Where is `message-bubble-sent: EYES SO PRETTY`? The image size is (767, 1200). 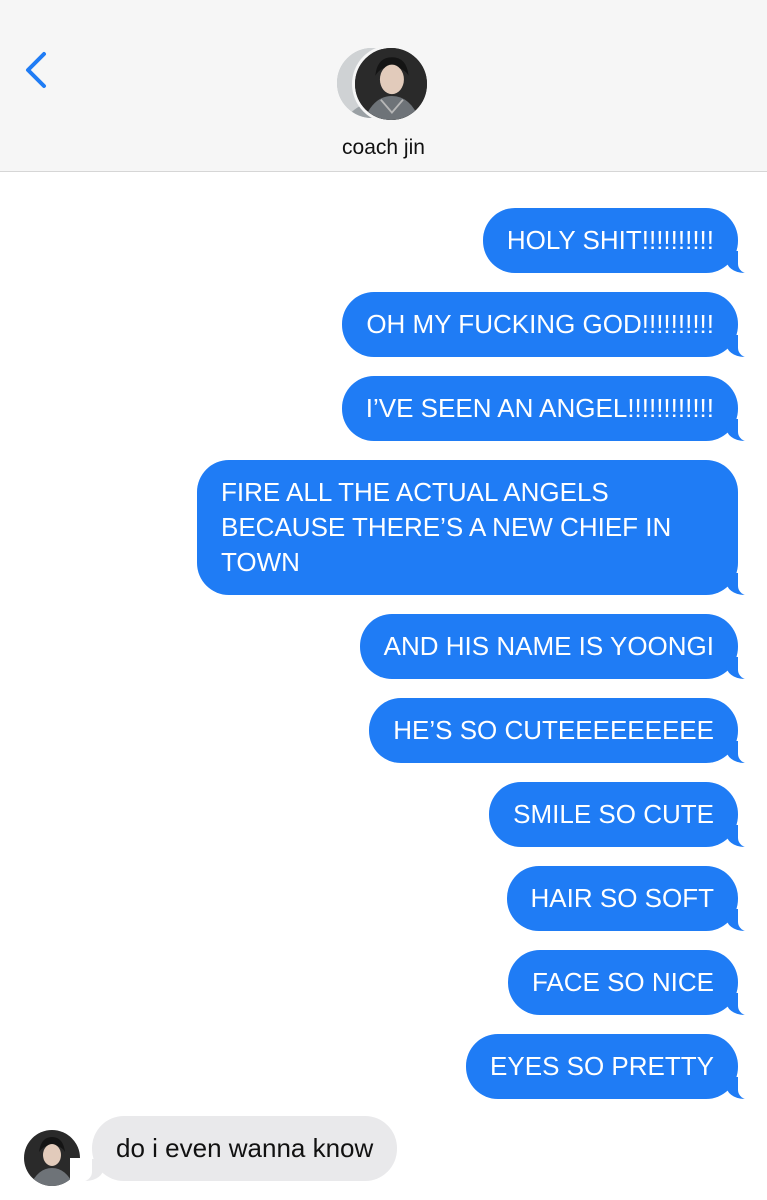
message-bubble-sent: EYES SO PRETTY is located at coordinates (613, 1067).